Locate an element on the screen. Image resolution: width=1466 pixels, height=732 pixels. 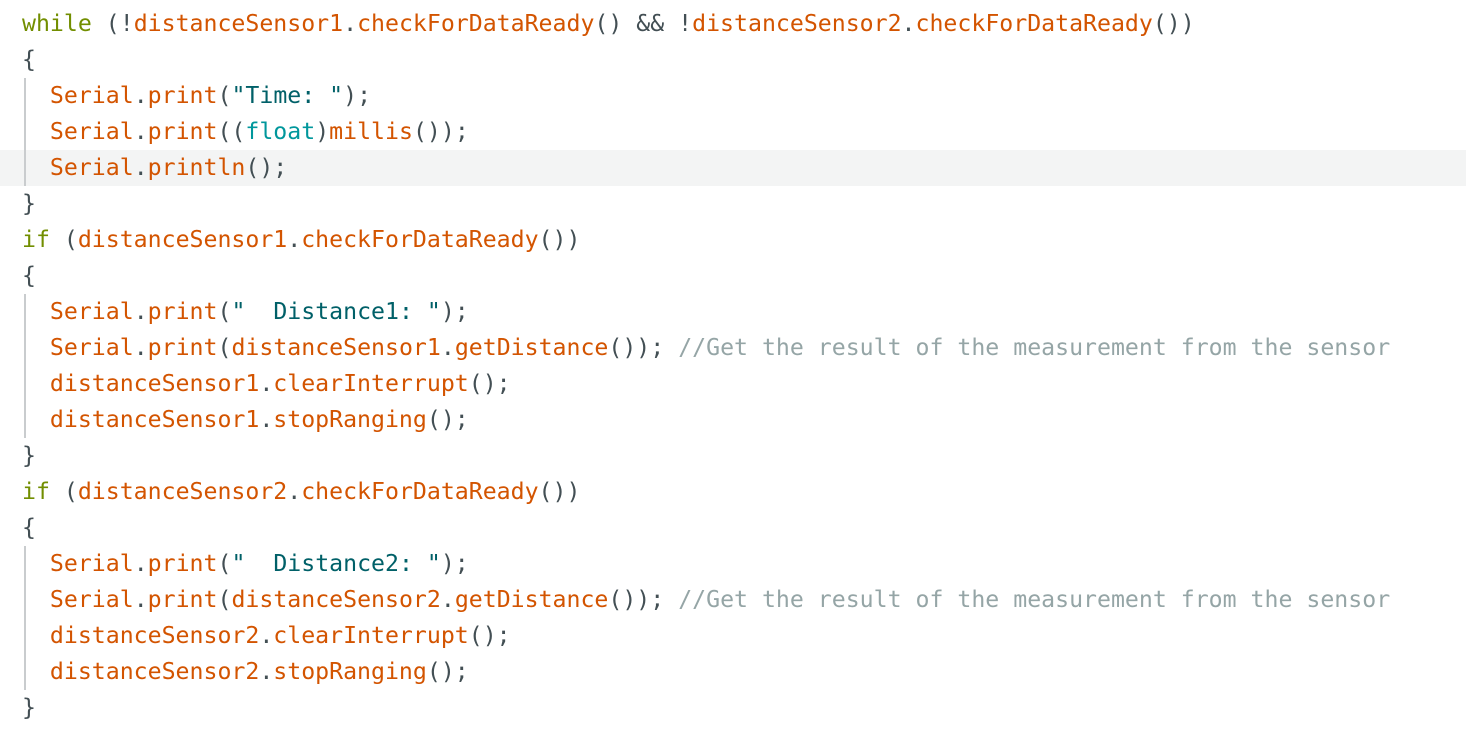
code-token-type: float is located at coordinates (280, 131).